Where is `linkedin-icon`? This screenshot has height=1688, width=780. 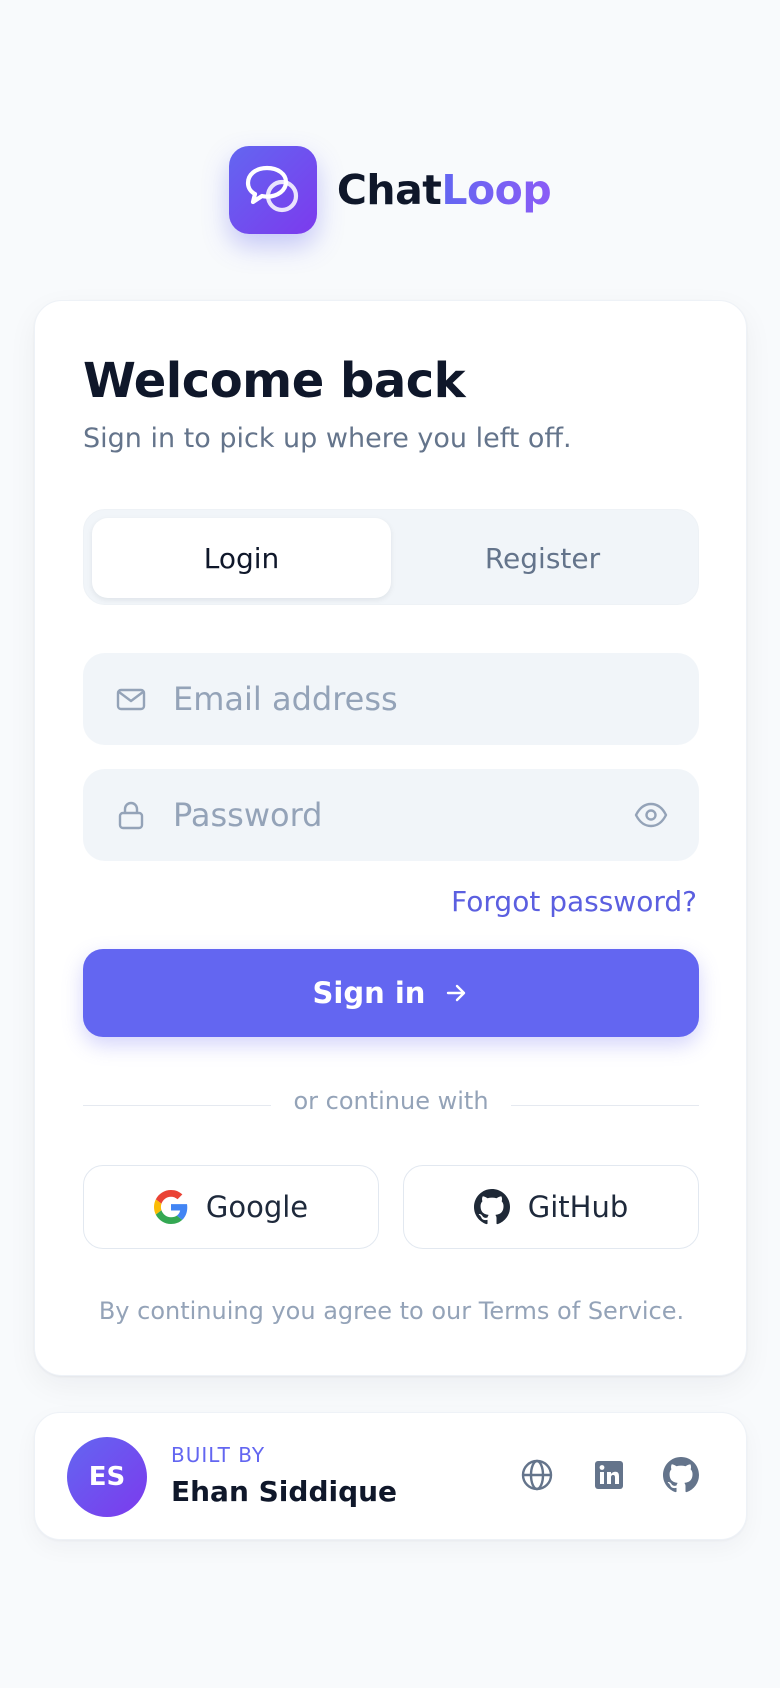
linkedin-icon is located at coordinates (609, 1475).